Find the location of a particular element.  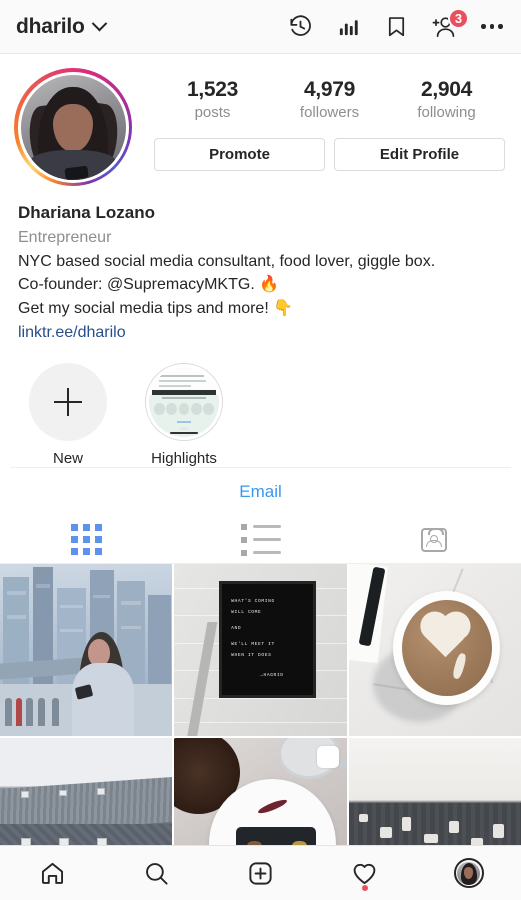

quote-attribution: →HAGRID is located at coordinates (272, 675).